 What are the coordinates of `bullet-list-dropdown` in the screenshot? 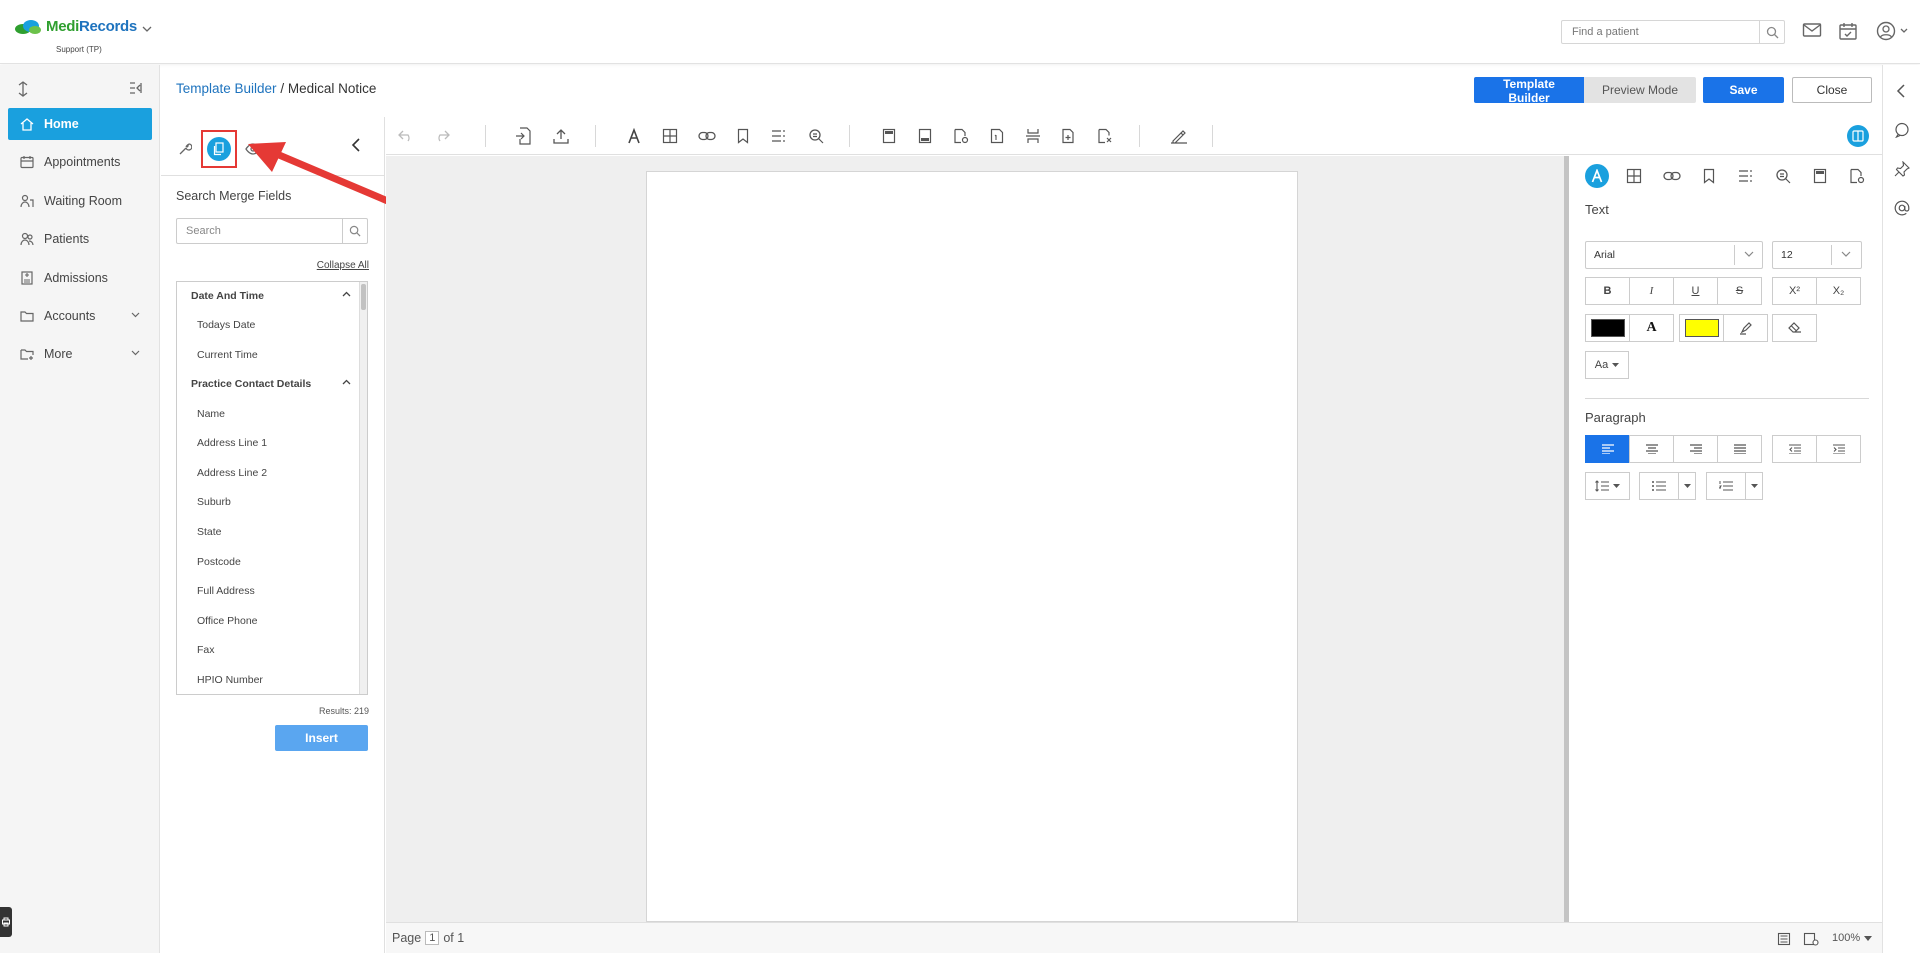 It's located at (1687, 486).